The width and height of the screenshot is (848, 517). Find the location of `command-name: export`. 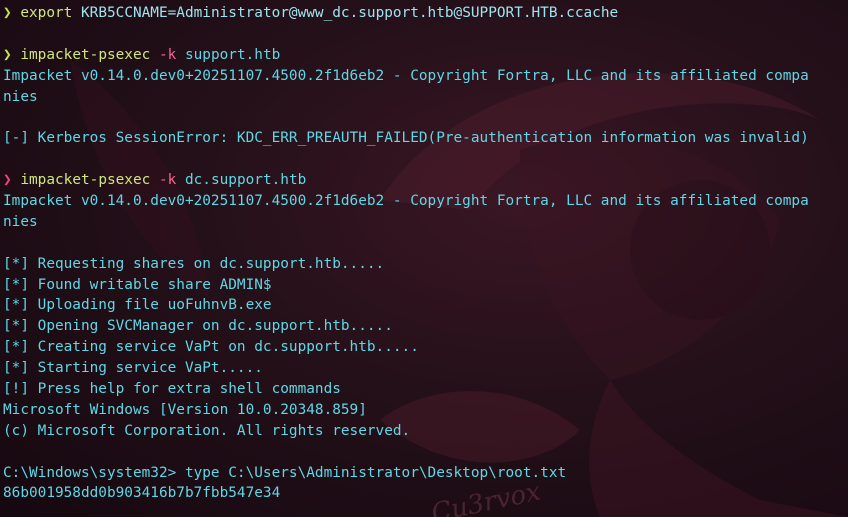

command-name: export is located at coordinates (46, 13).